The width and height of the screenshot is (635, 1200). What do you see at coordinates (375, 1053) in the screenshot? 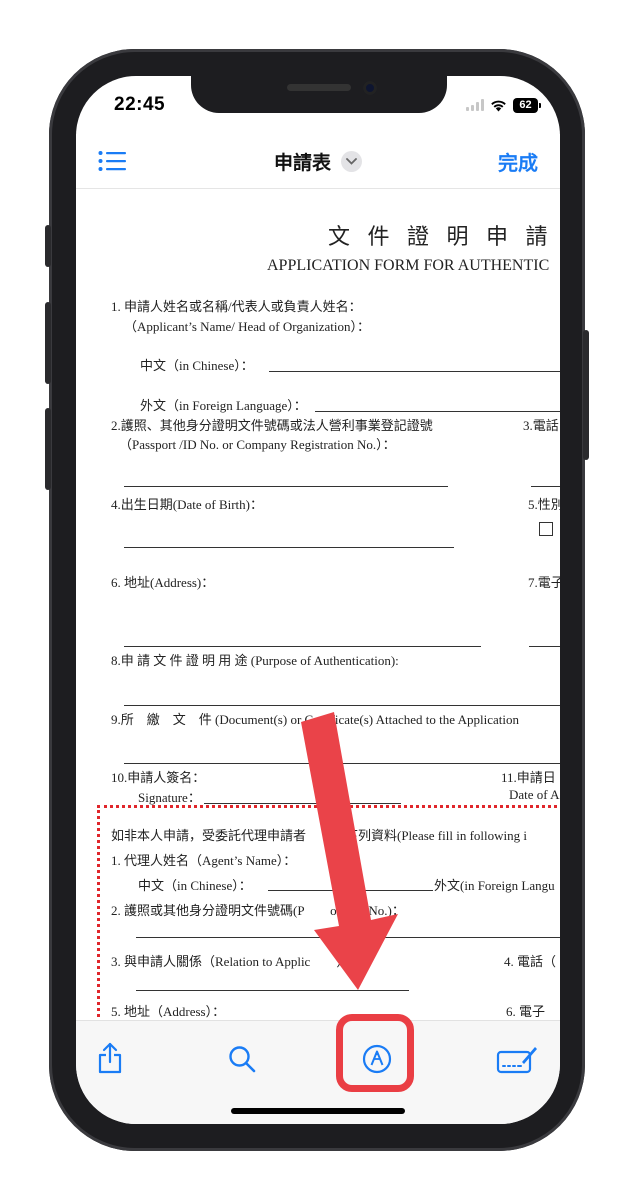
I see `markup-button-highlight` at bounding box center [375, 1053].